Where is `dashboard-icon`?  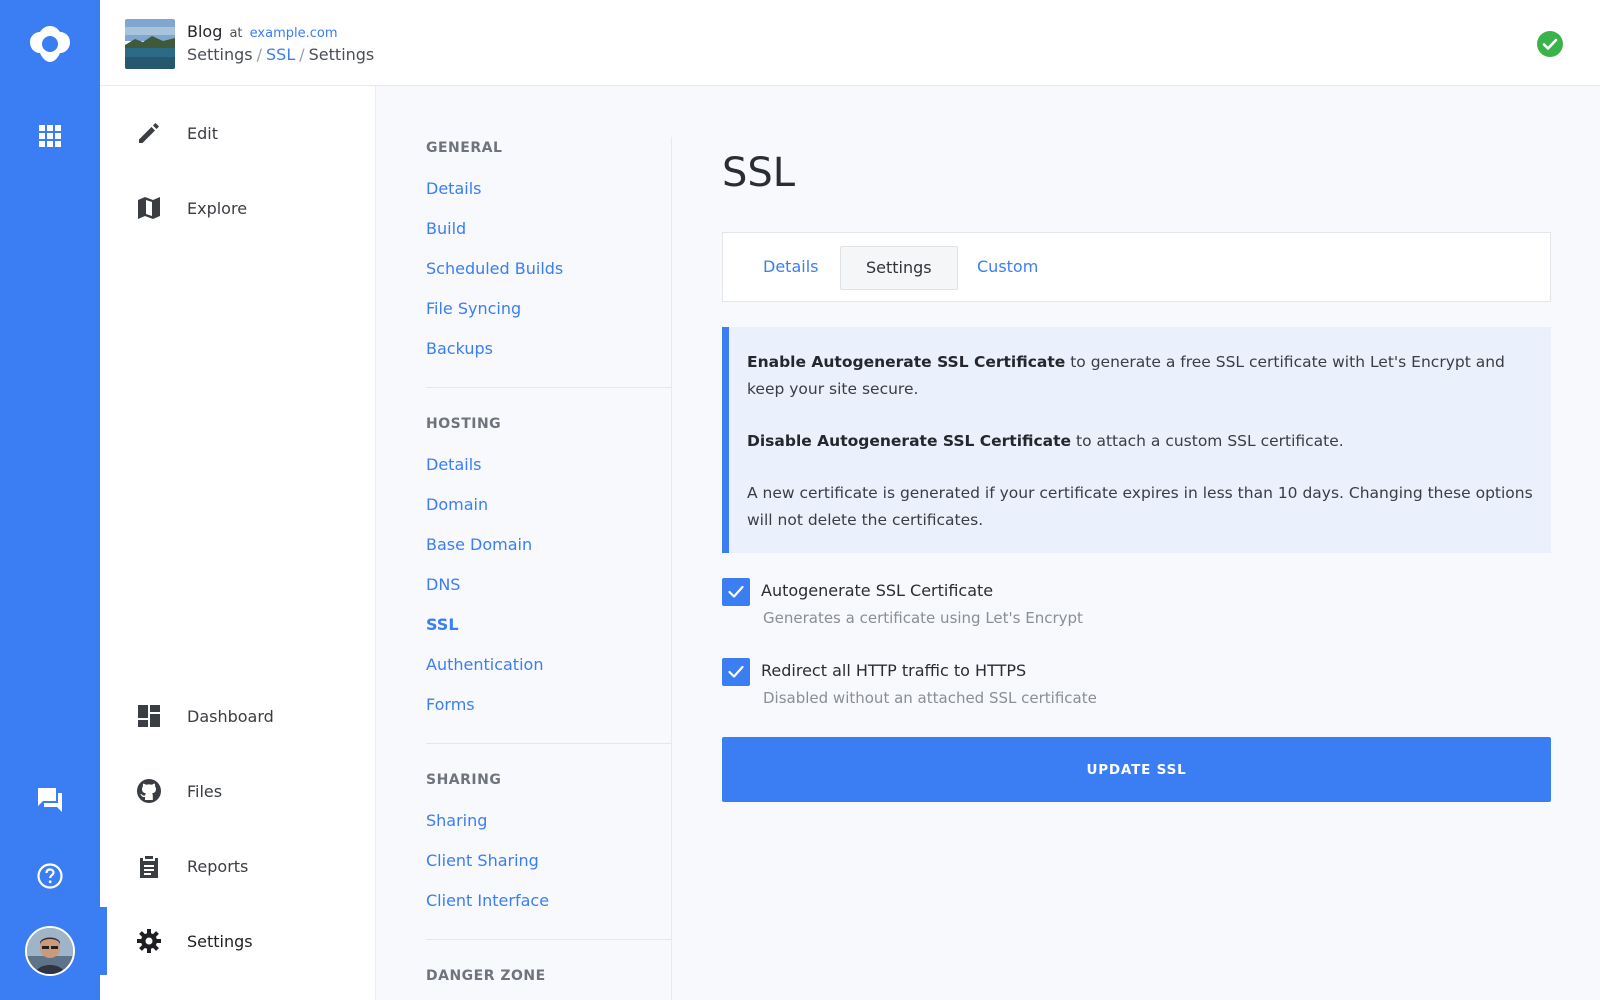
dashboard-icon is located at coordinates (149, 716).